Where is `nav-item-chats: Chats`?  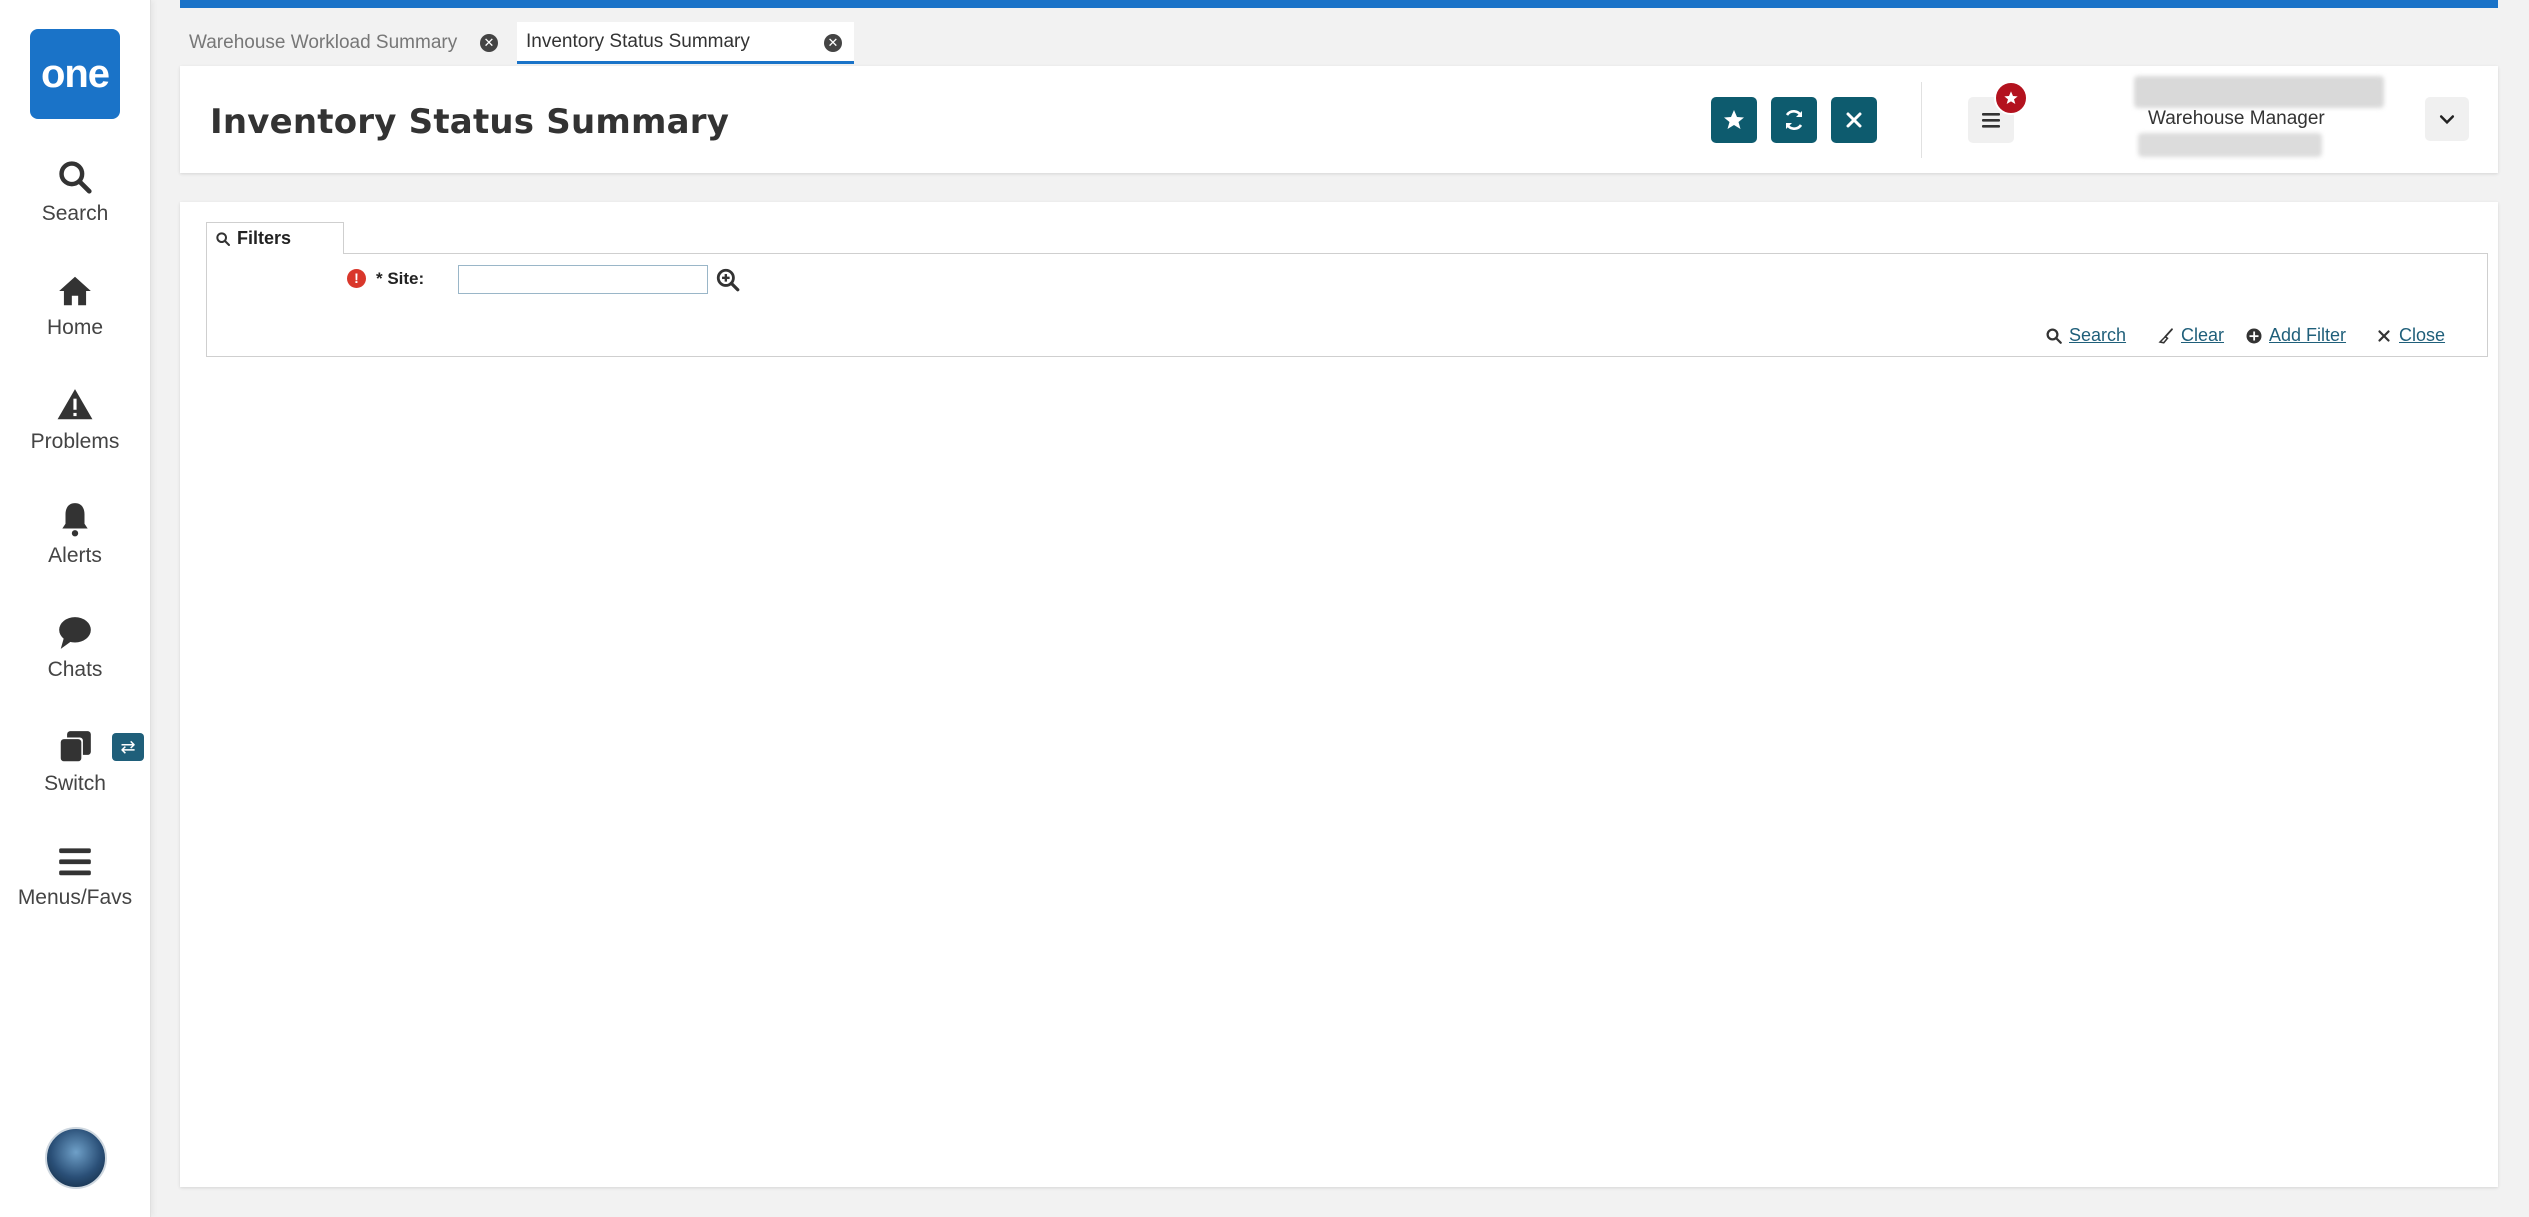
nav-item-chats: Chats is located at coordinates (75, 664).